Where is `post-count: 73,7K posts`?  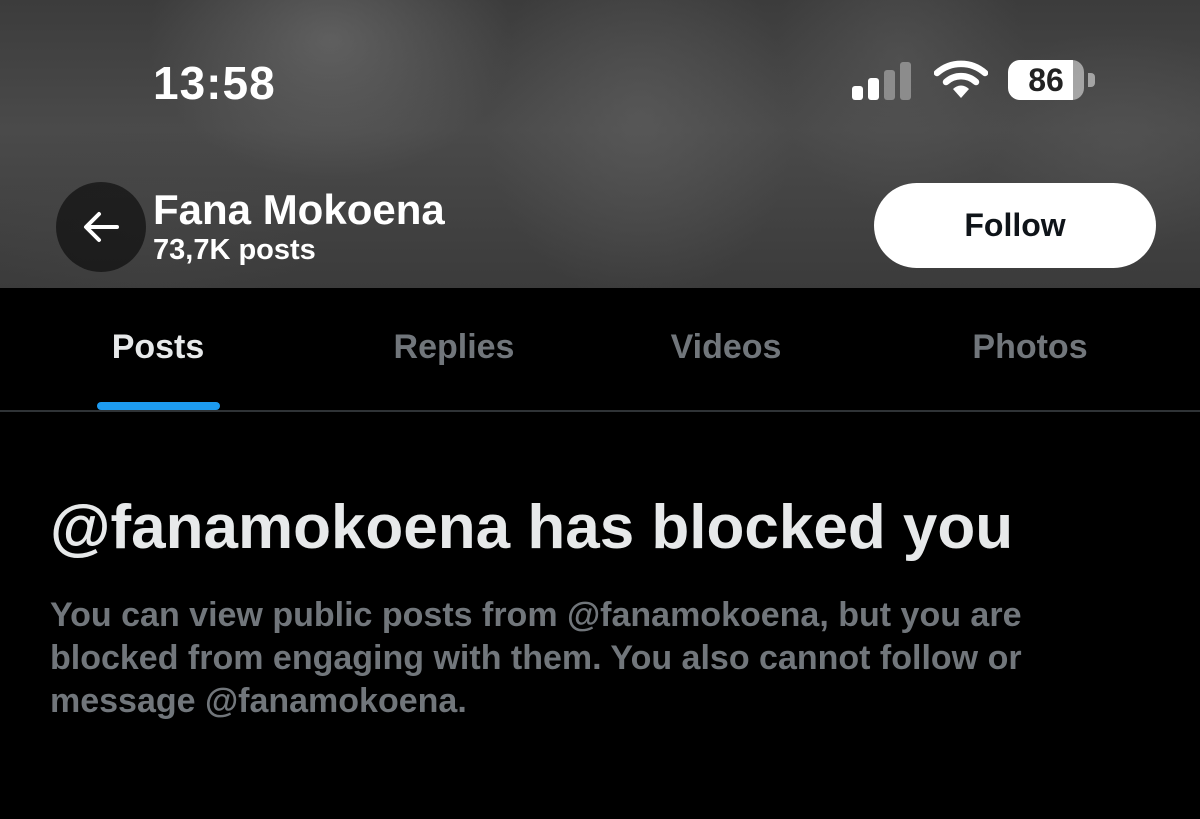
post-count: 73,7K posts is located at coordinates (234, 250).